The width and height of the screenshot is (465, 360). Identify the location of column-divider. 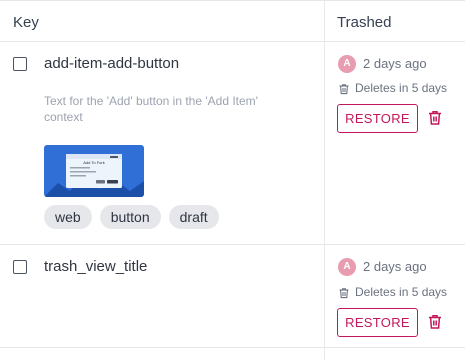
(324, 180).